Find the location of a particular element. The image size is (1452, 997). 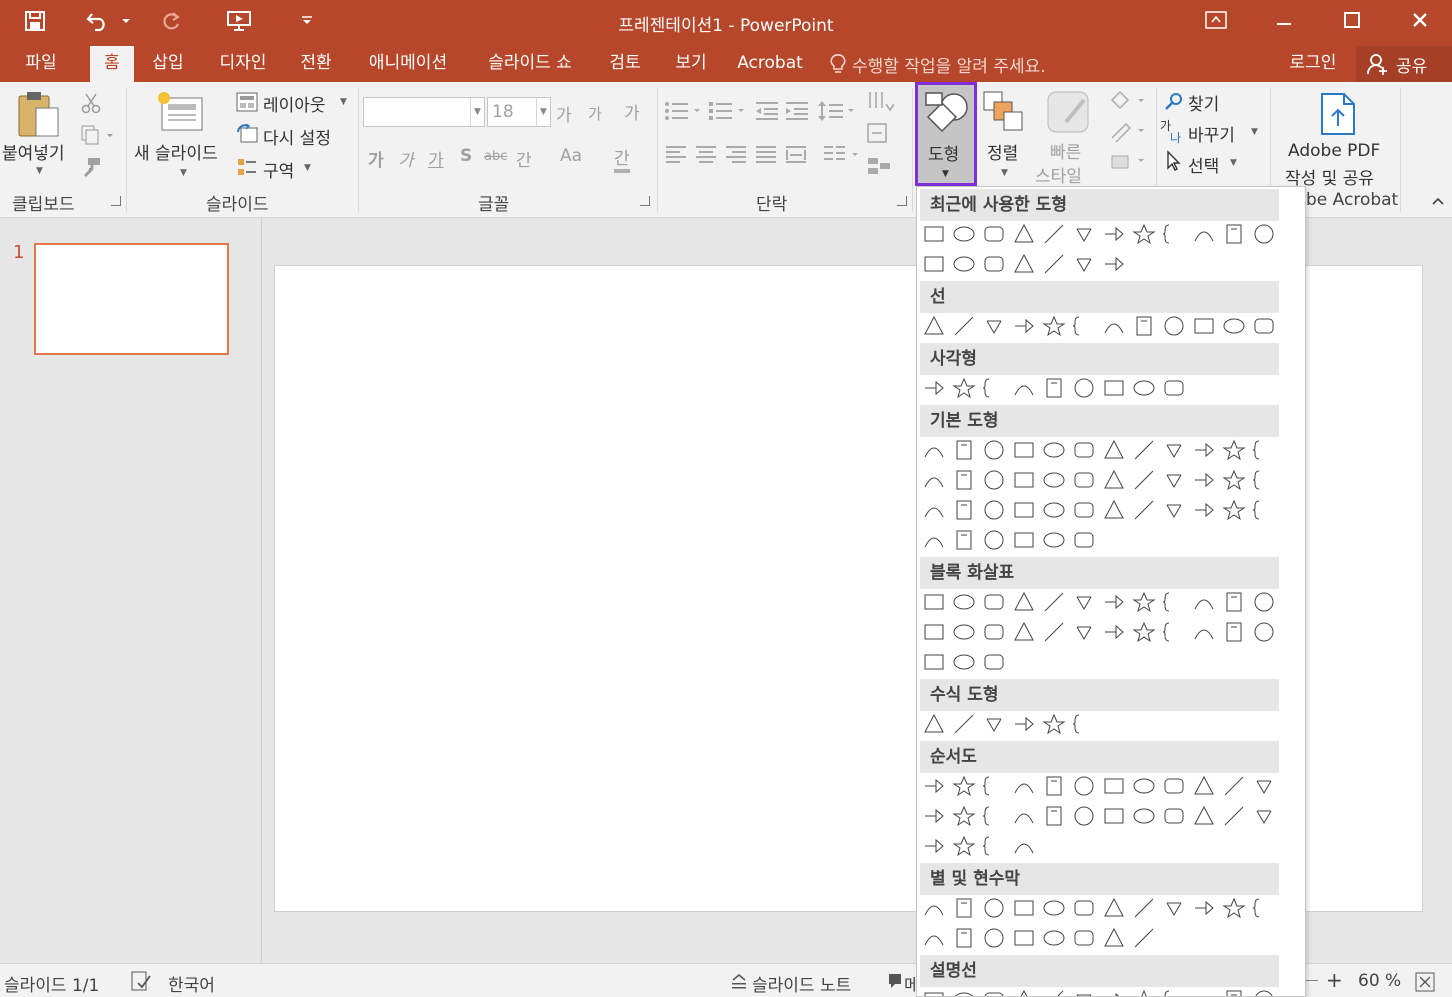

fit-to-window-icon is located at coordinates (1425, 982).